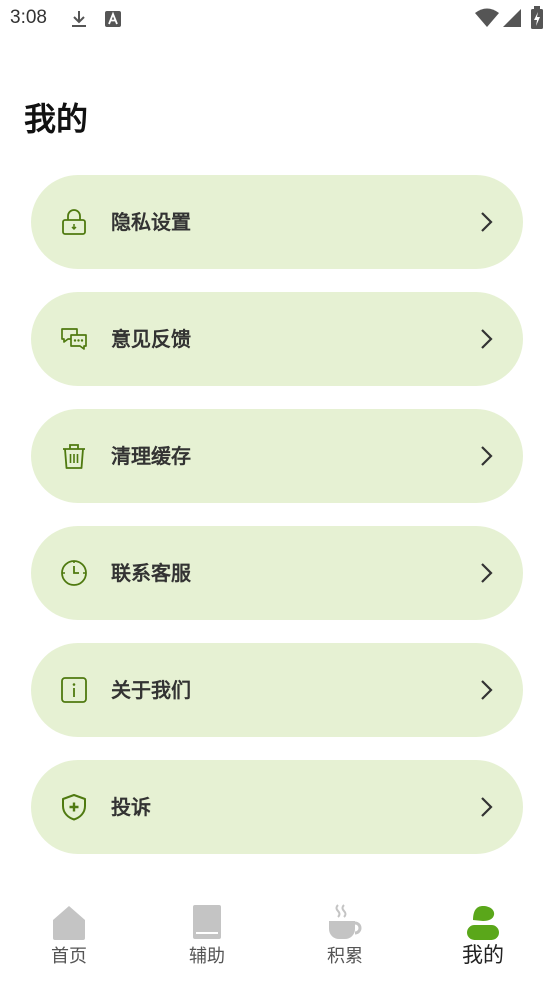  I want to click on menu-item-contact-support: 联系客服, so click(277, 573).